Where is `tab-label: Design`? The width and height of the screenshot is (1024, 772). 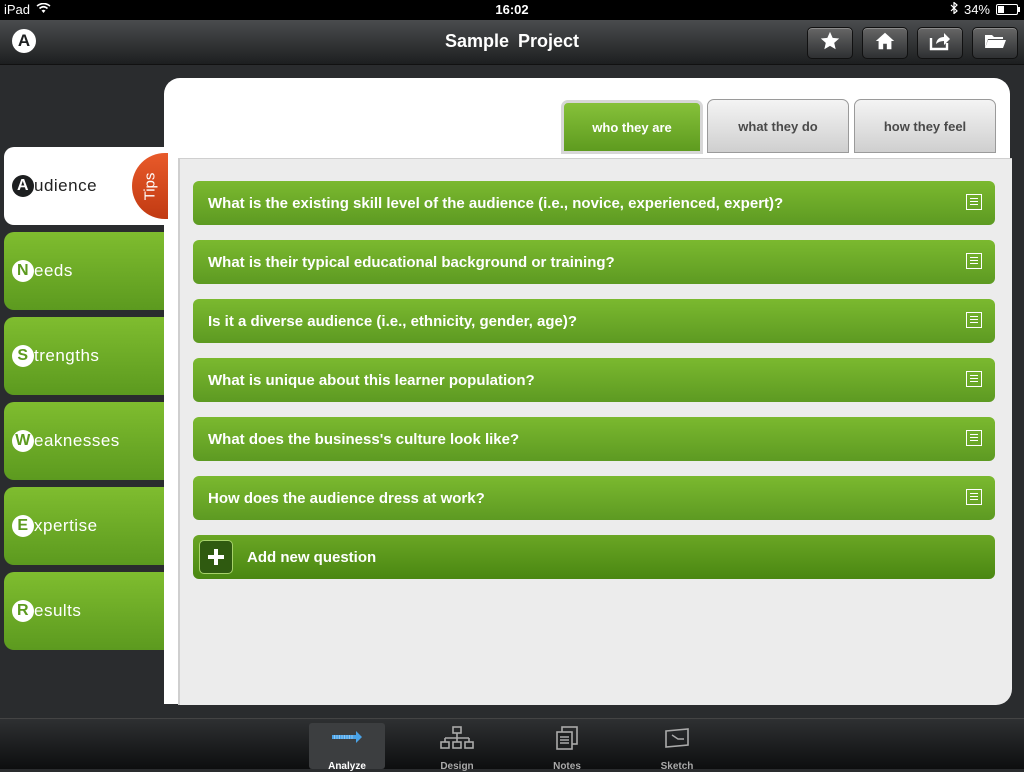
tab-label: Design is located at coordinates (457, 766).